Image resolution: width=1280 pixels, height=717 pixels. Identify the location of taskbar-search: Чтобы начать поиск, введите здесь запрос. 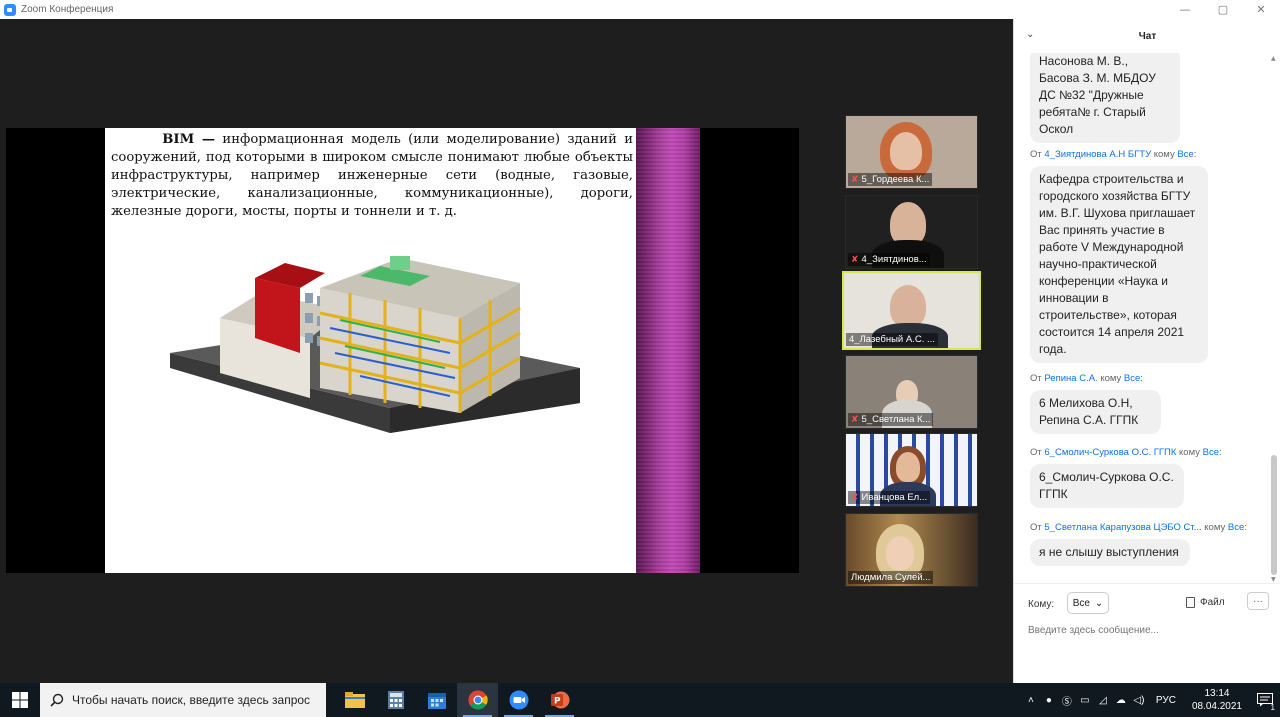
(183, 700).